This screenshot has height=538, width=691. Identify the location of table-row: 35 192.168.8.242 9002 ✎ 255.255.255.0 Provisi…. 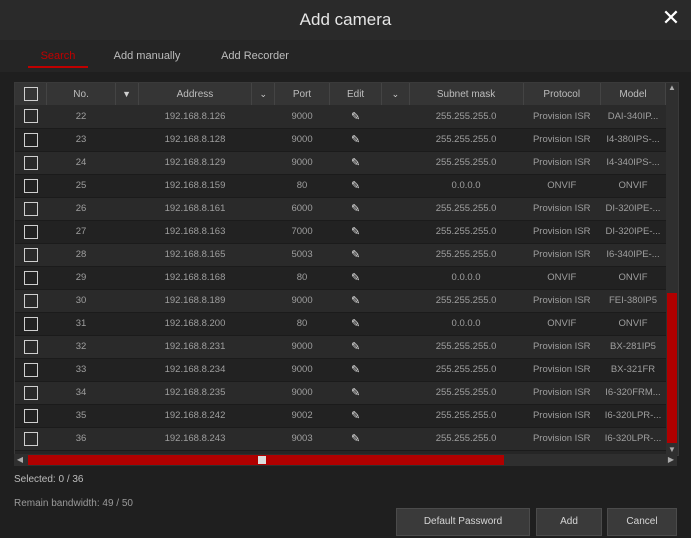
(340, 416).